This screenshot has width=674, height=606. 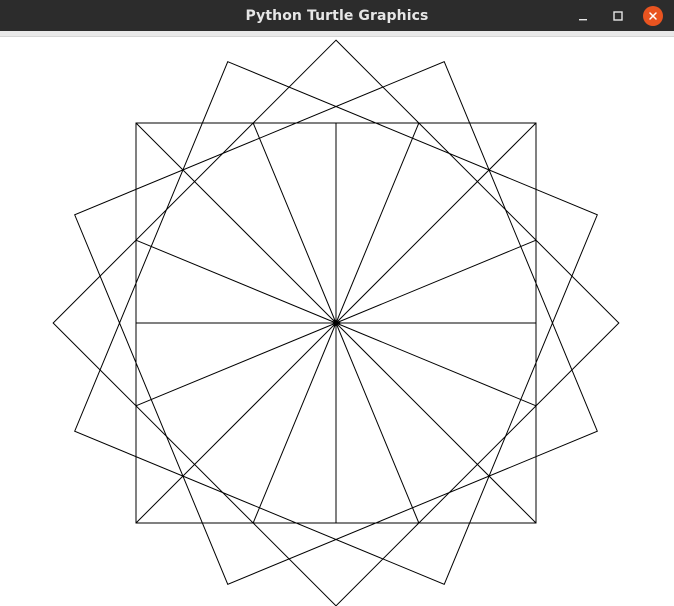 I want to click on window-controls, so click(x=611, y=15).